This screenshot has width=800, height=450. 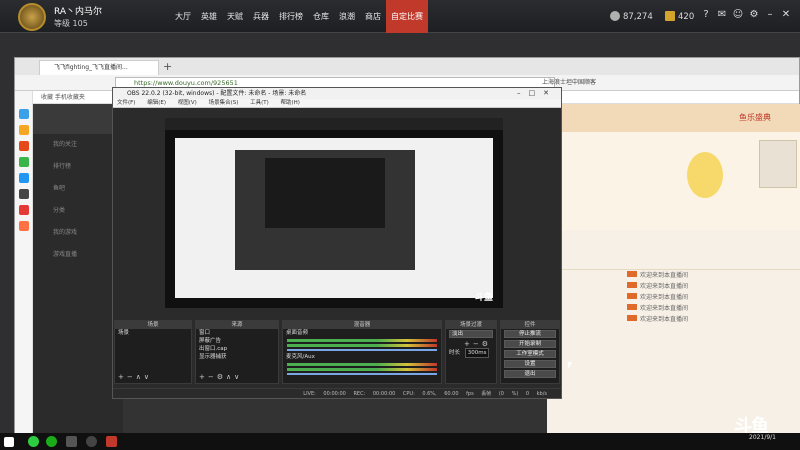 What do you see at coordinates (722, 15) in the screenshot?
I see `mail-icon: ✉` at bounding box center [722, 15].